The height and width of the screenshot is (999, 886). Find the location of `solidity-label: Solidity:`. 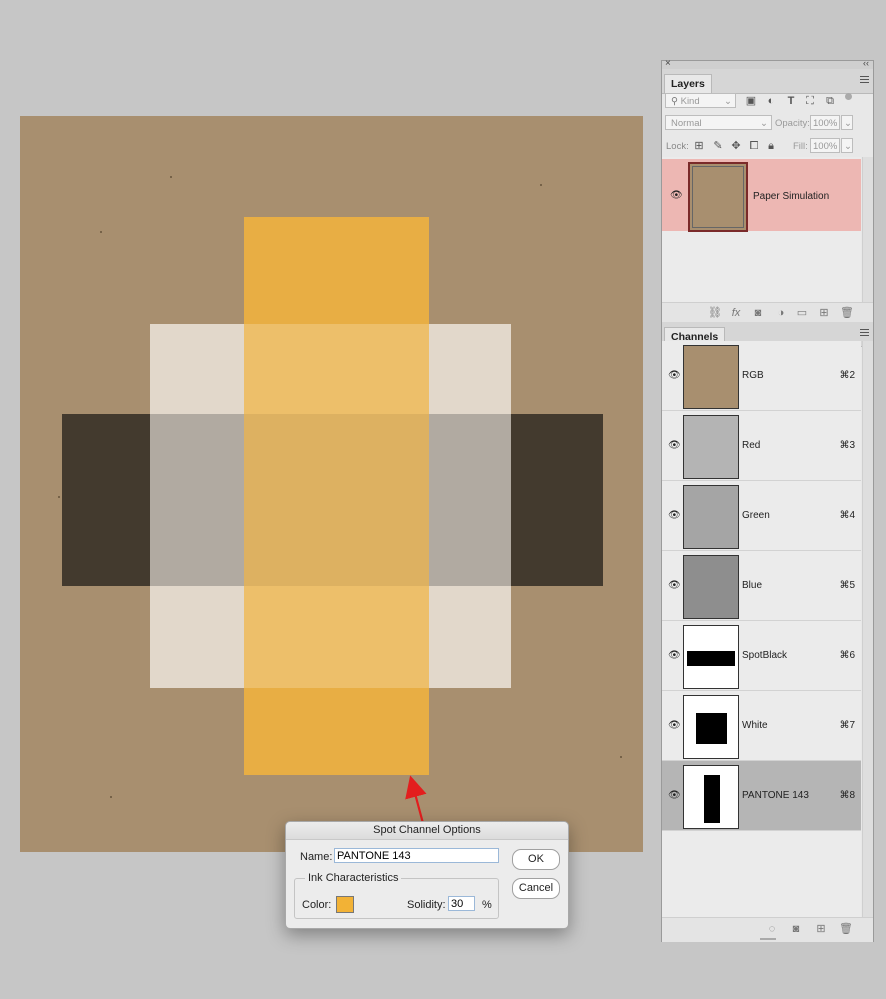

solidity-label: Solidity: is located at coordinates (426, 905).